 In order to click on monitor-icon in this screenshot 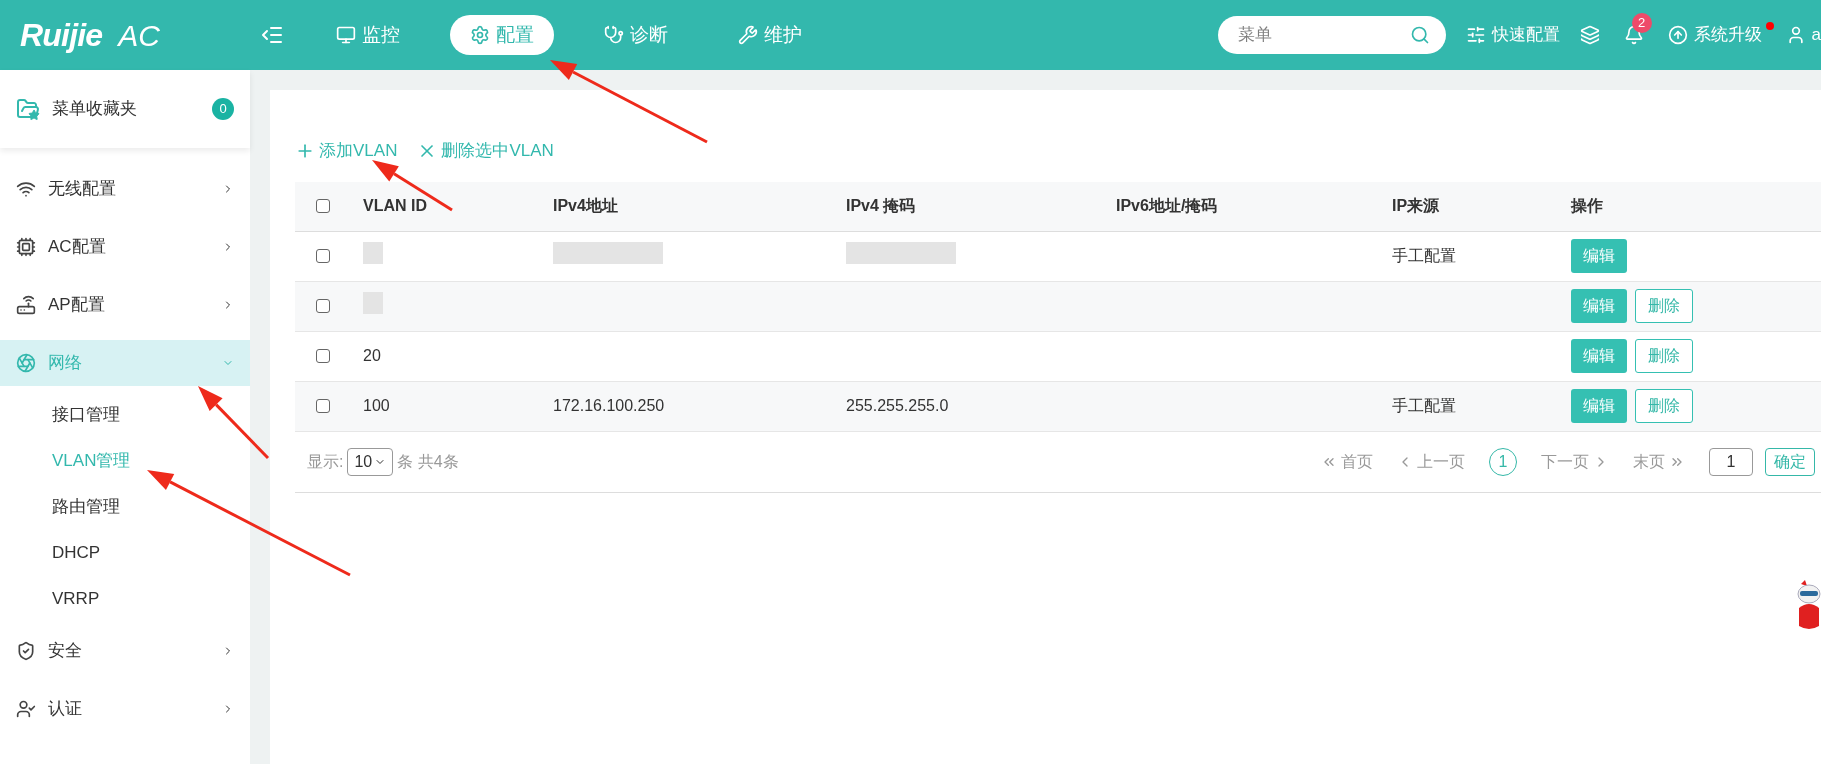, I will do `click(346, 35)`.